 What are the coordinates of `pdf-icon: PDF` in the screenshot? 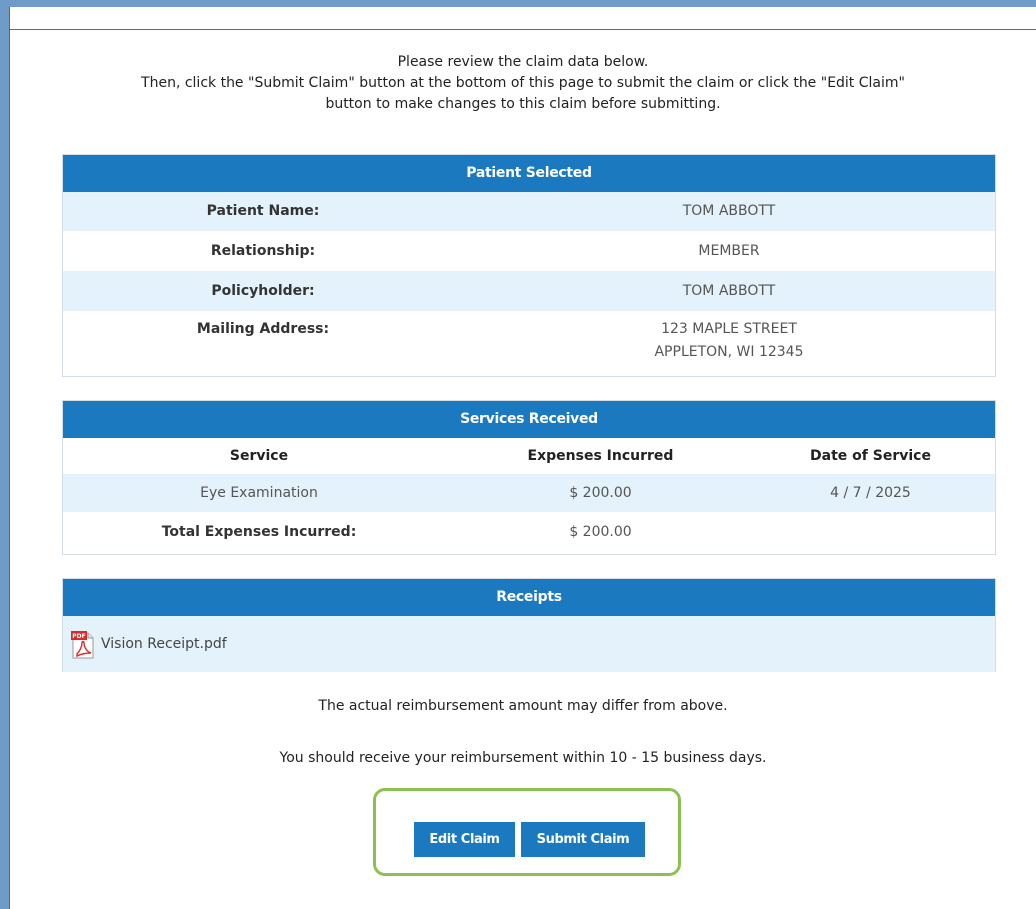 It's located at (83, 644).